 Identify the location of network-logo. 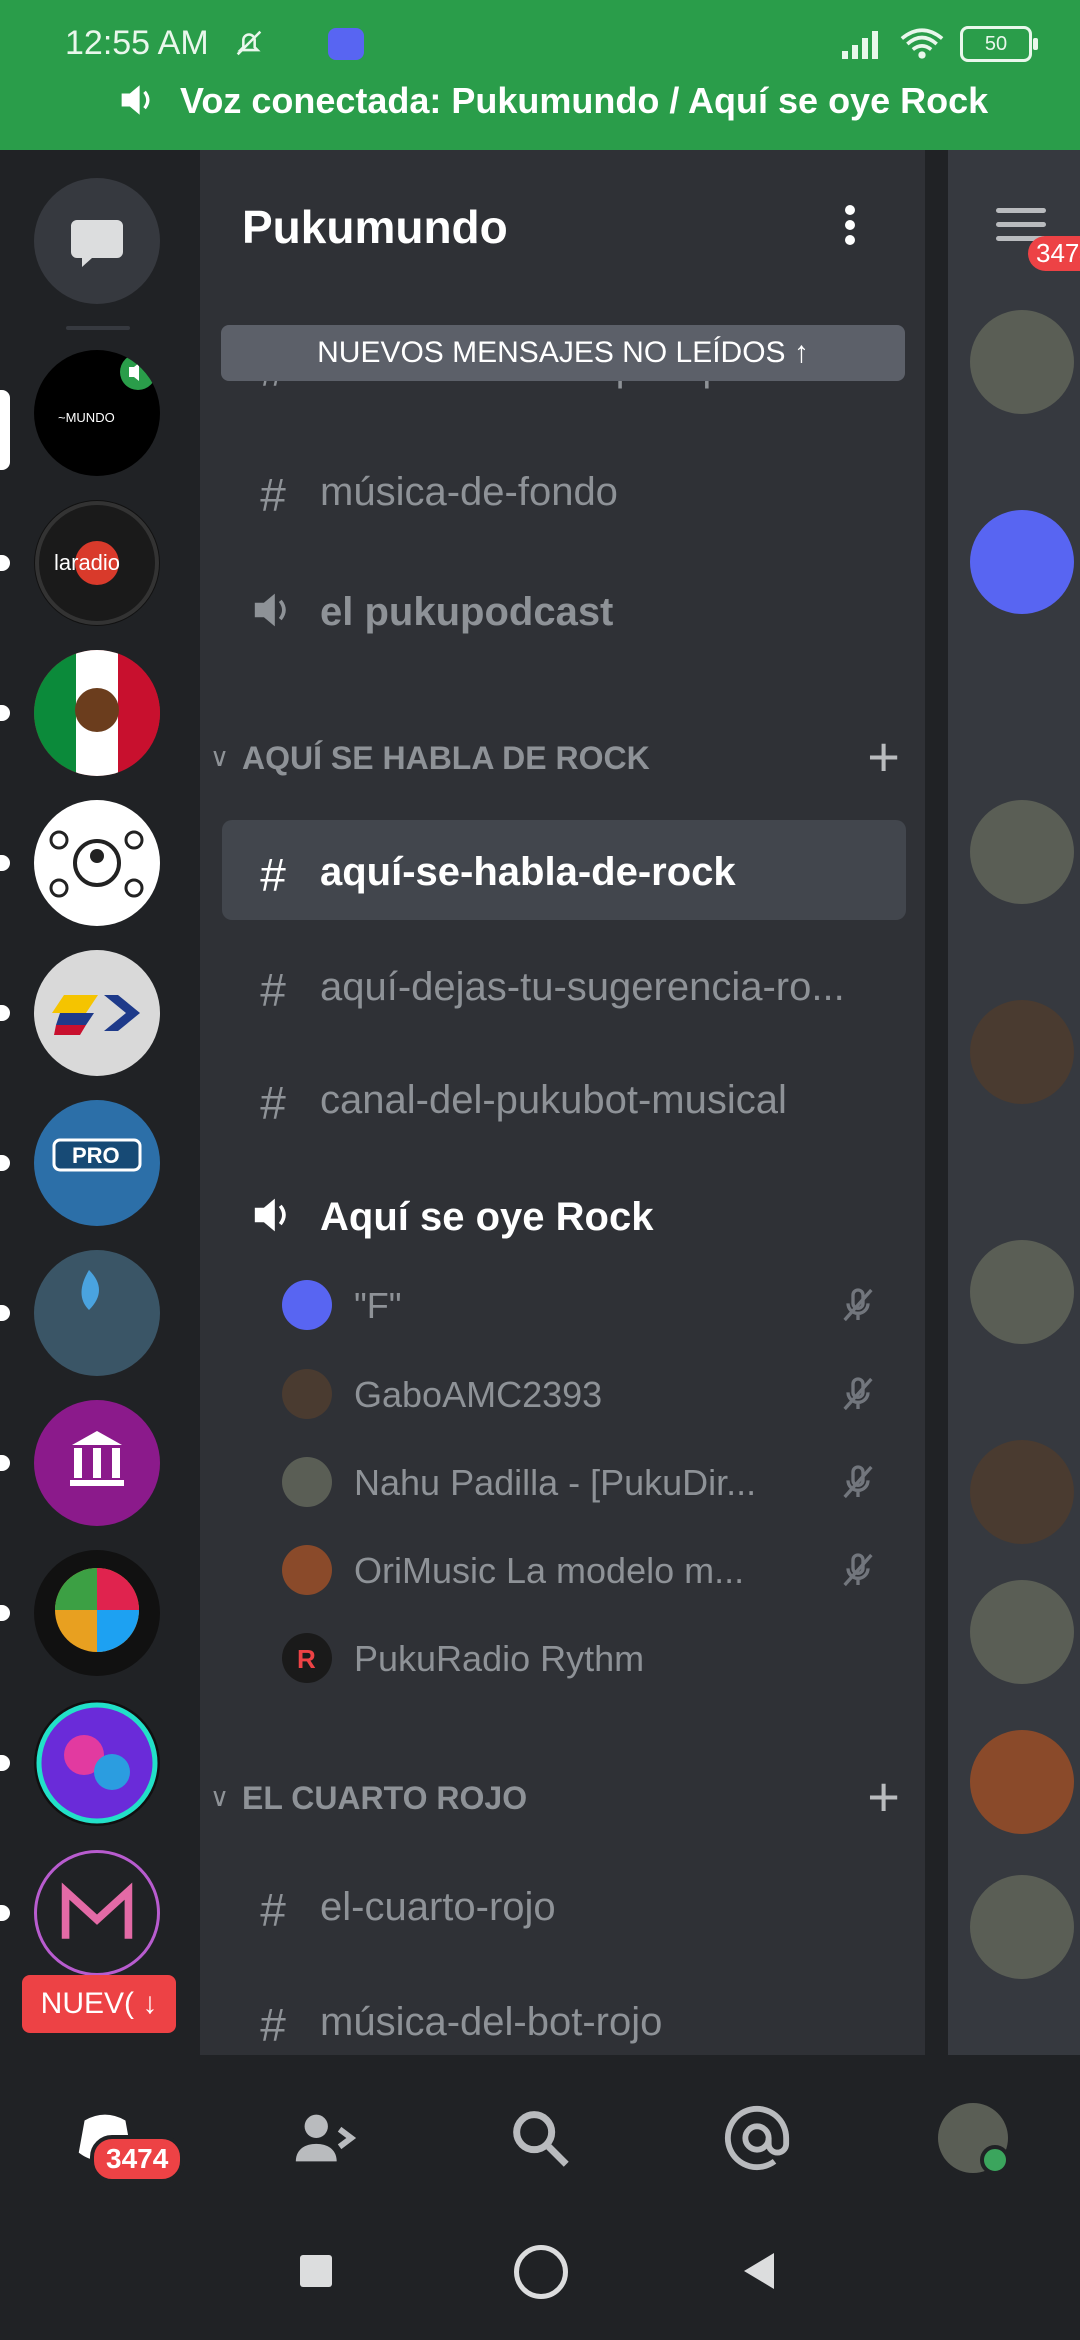
(96, 864).